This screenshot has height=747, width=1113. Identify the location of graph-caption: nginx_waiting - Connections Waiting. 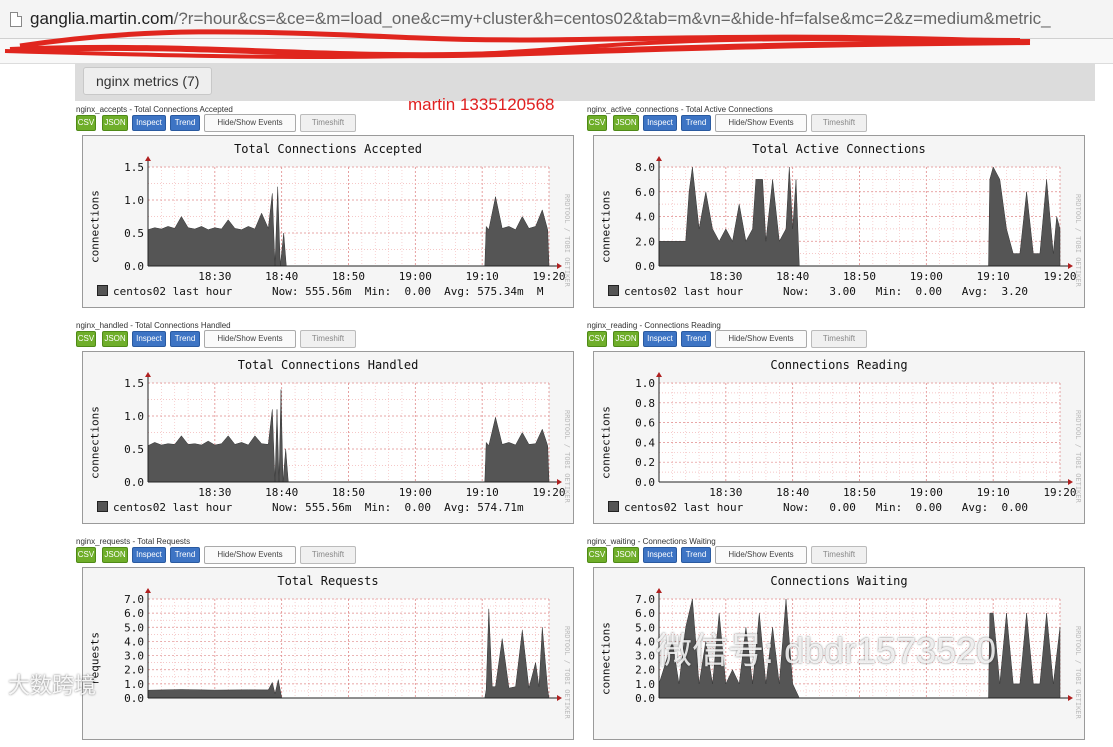
(651, 541).